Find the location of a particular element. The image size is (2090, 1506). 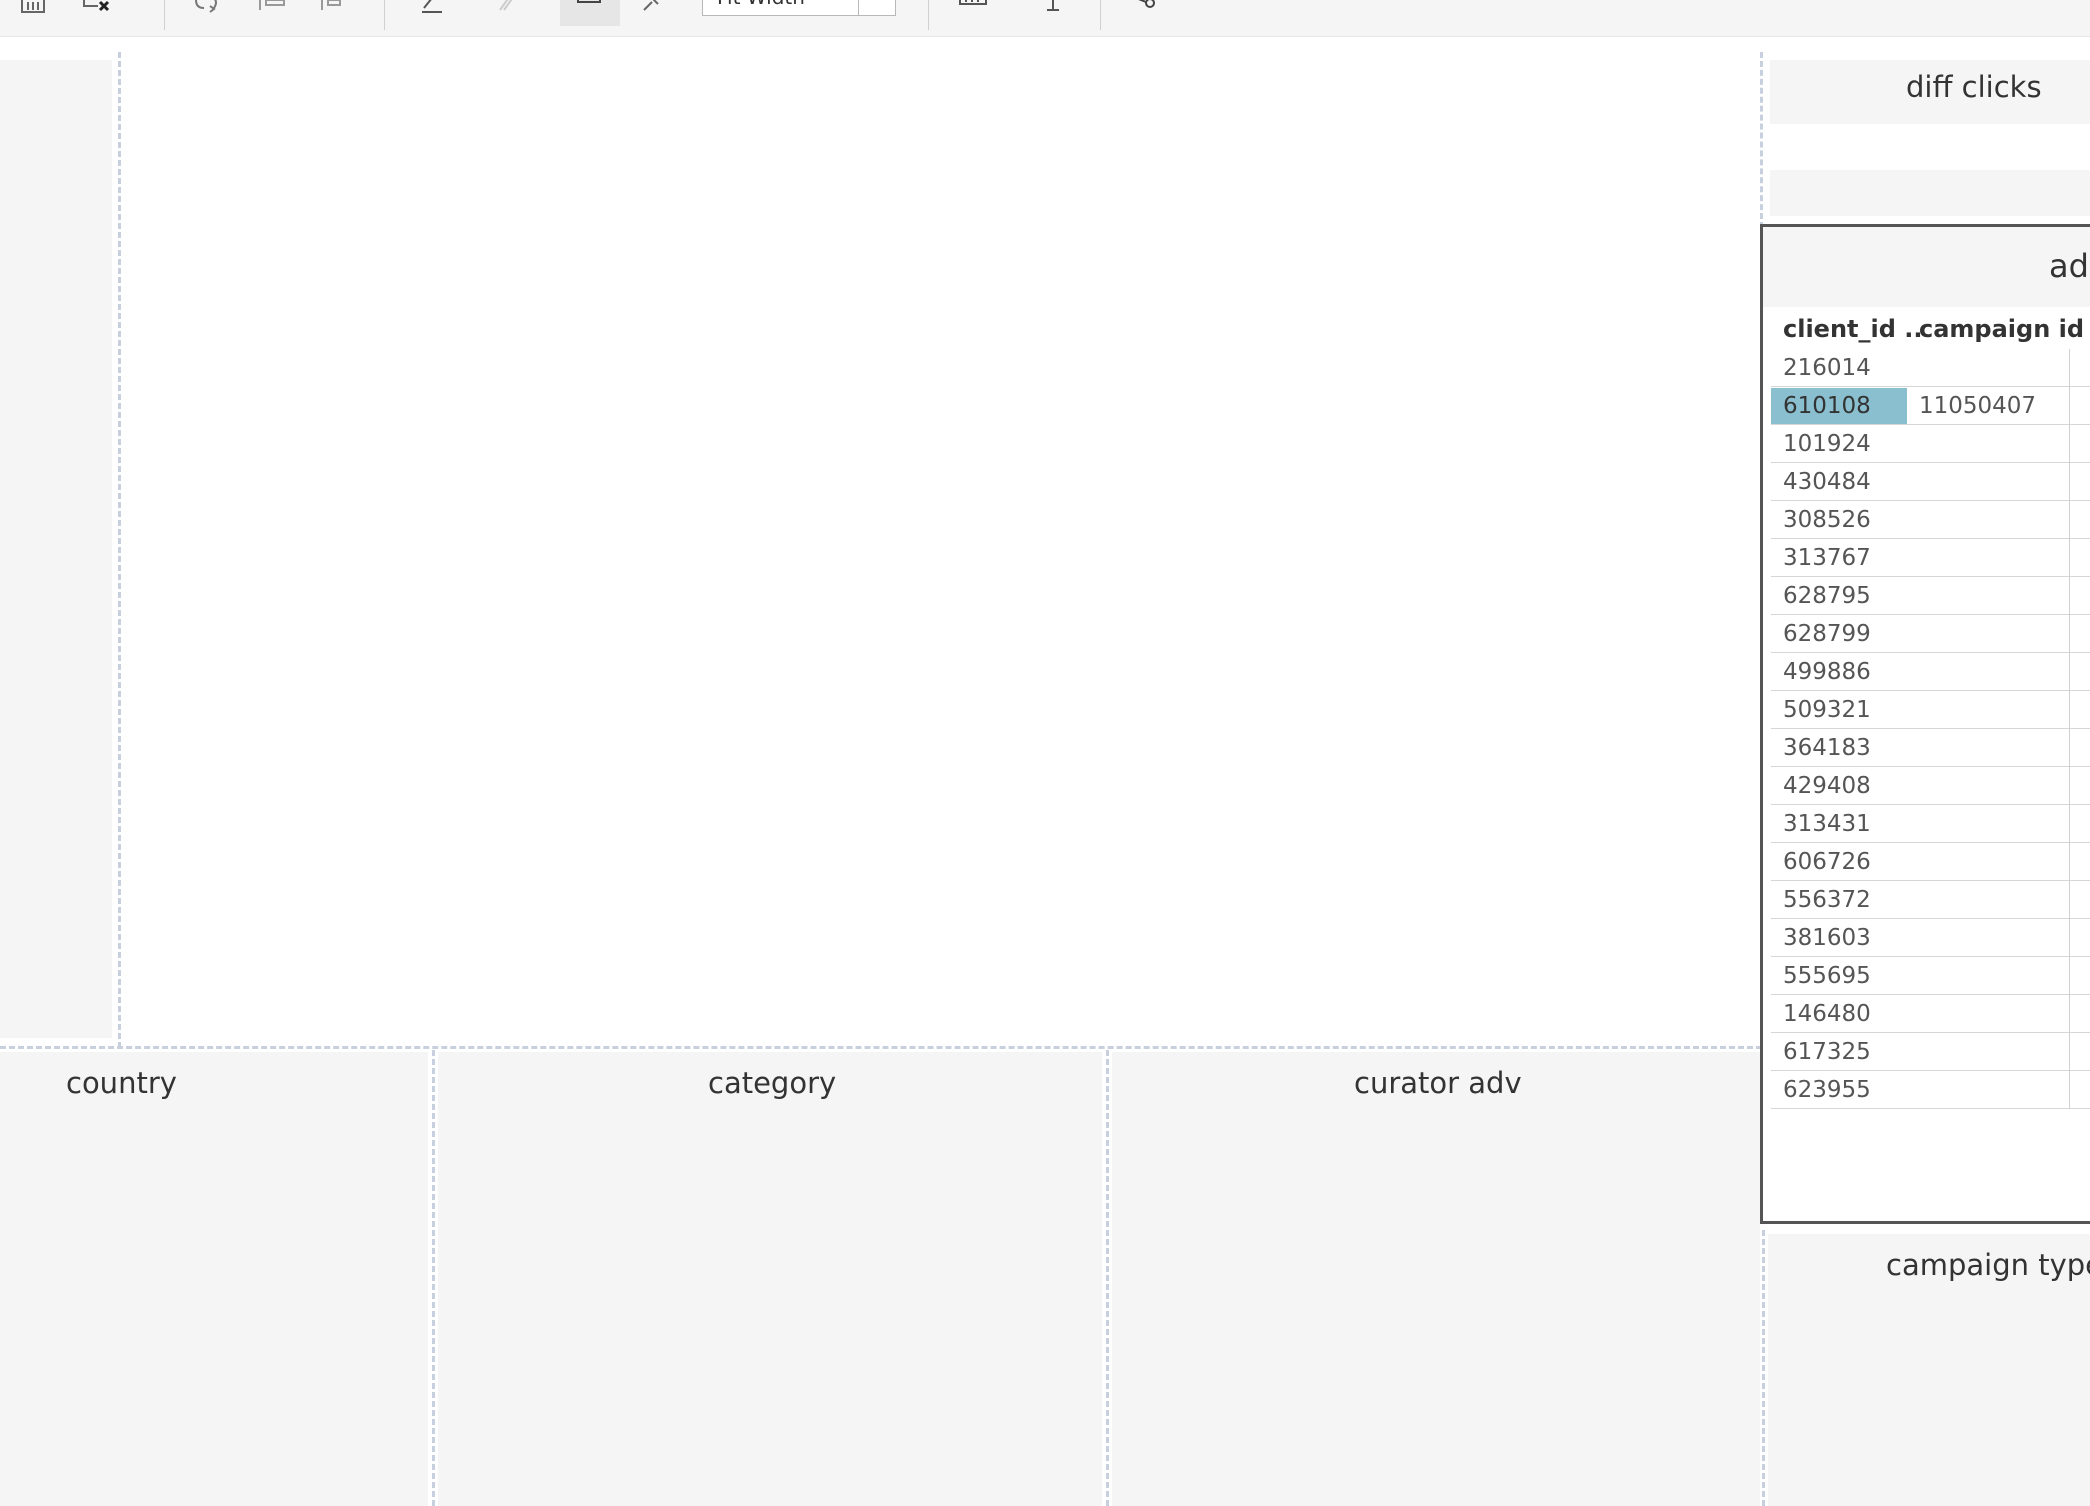

campaign-type-filter-title: campaign type is located at coordinates (1988, 1265).